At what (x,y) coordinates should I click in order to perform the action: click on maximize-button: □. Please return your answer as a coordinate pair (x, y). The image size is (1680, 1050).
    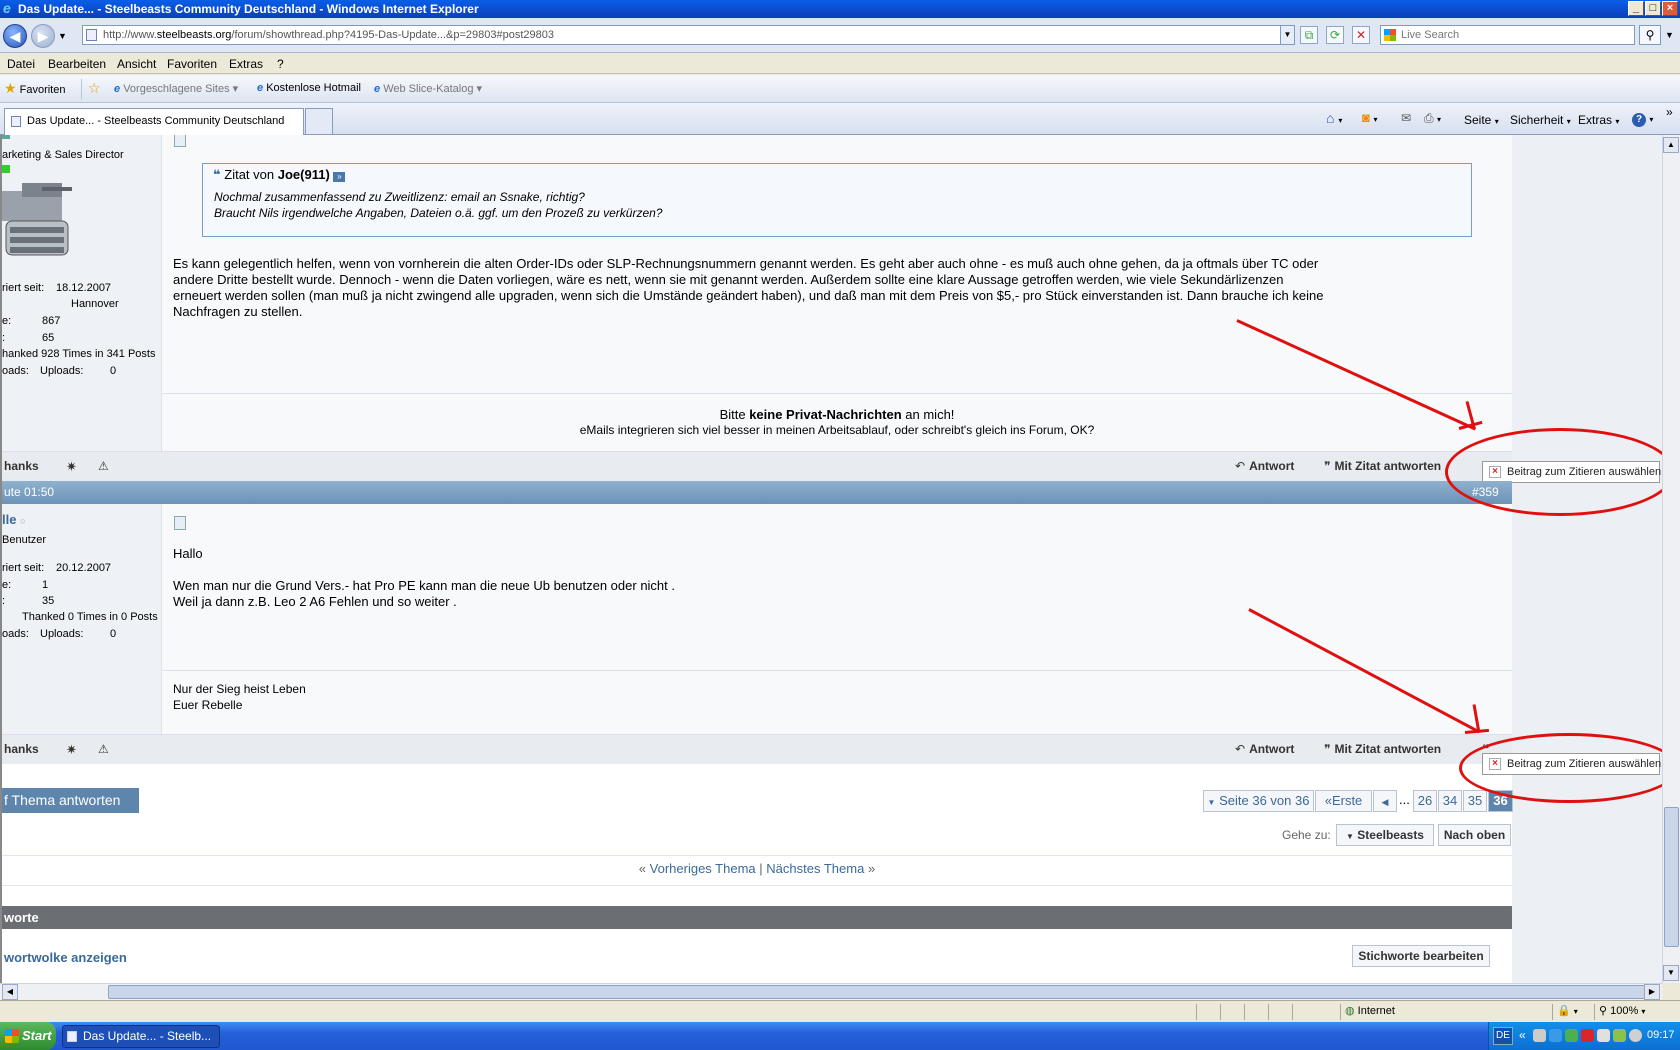
    Looking at the image, I should click on (1653, 8).